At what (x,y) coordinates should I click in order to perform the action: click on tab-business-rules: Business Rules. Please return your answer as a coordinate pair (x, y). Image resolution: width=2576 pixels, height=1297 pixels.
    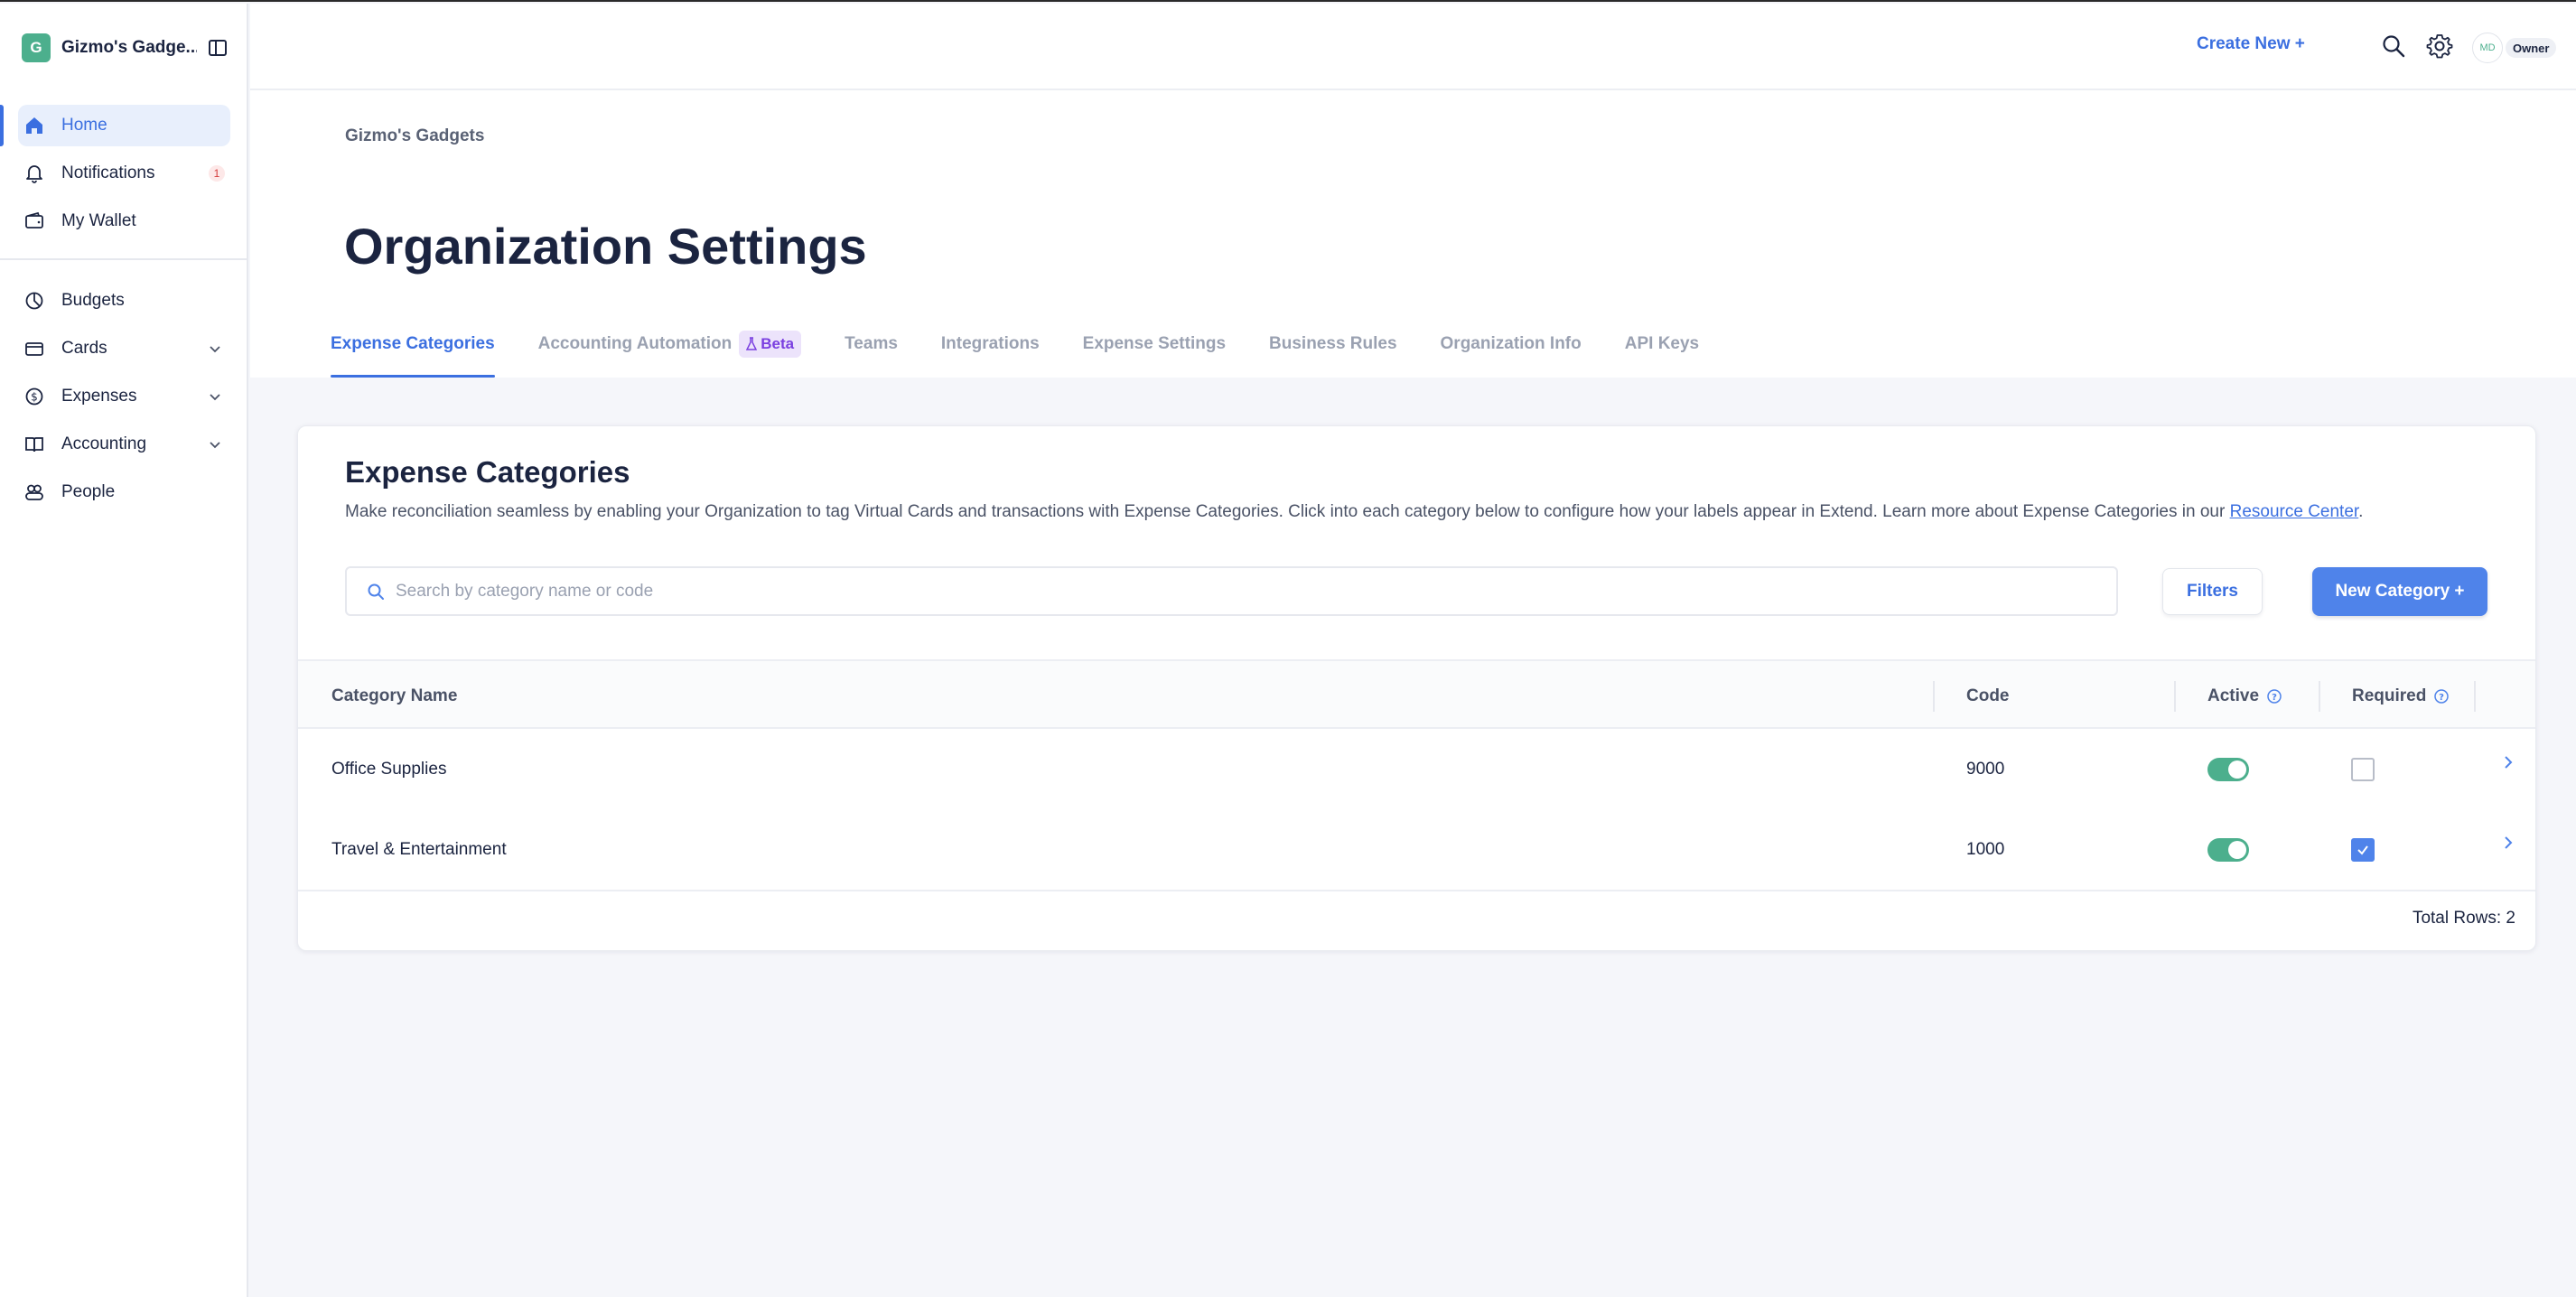
    Looking at the image, I should click on (1333, 348).